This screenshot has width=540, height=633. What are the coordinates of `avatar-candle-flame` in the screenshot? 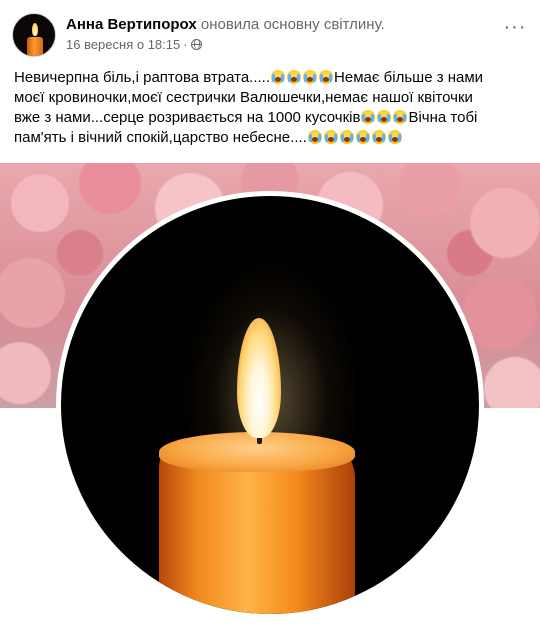 It's located at (35, 29).